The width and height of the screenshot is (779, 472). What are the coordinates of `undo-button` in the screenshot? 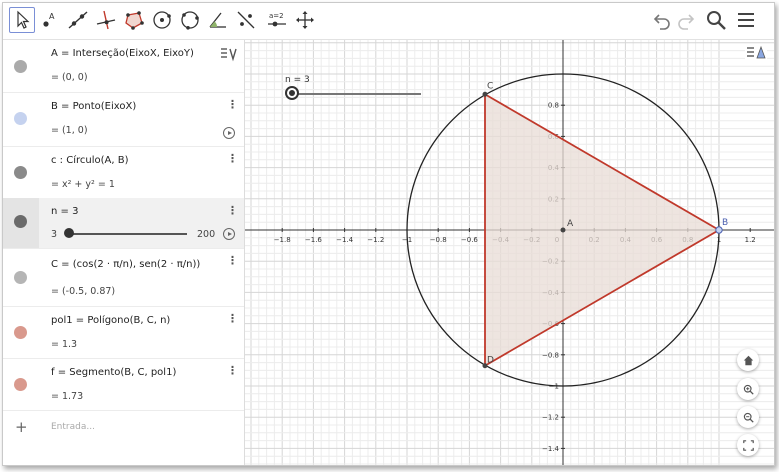 It's located at (662, 20).